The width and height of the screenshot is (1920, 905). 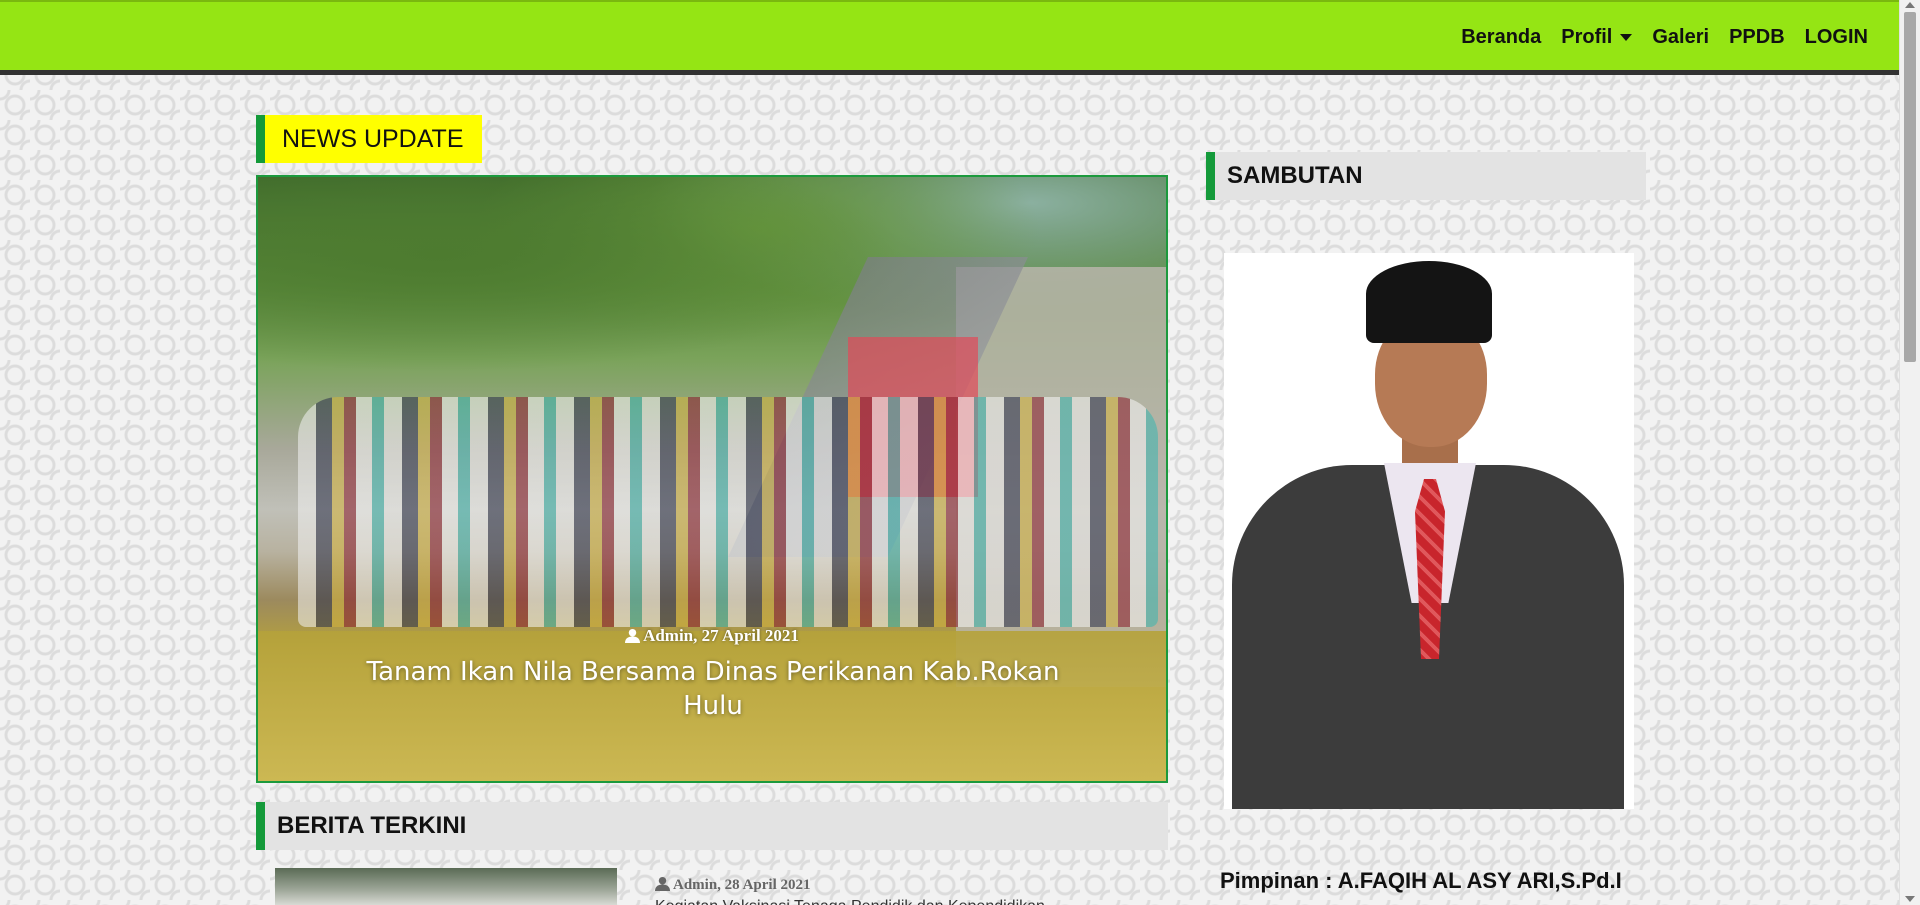 I want to click on slide-meta: Admin, 27 April 2021, so click(x=712, y=636).